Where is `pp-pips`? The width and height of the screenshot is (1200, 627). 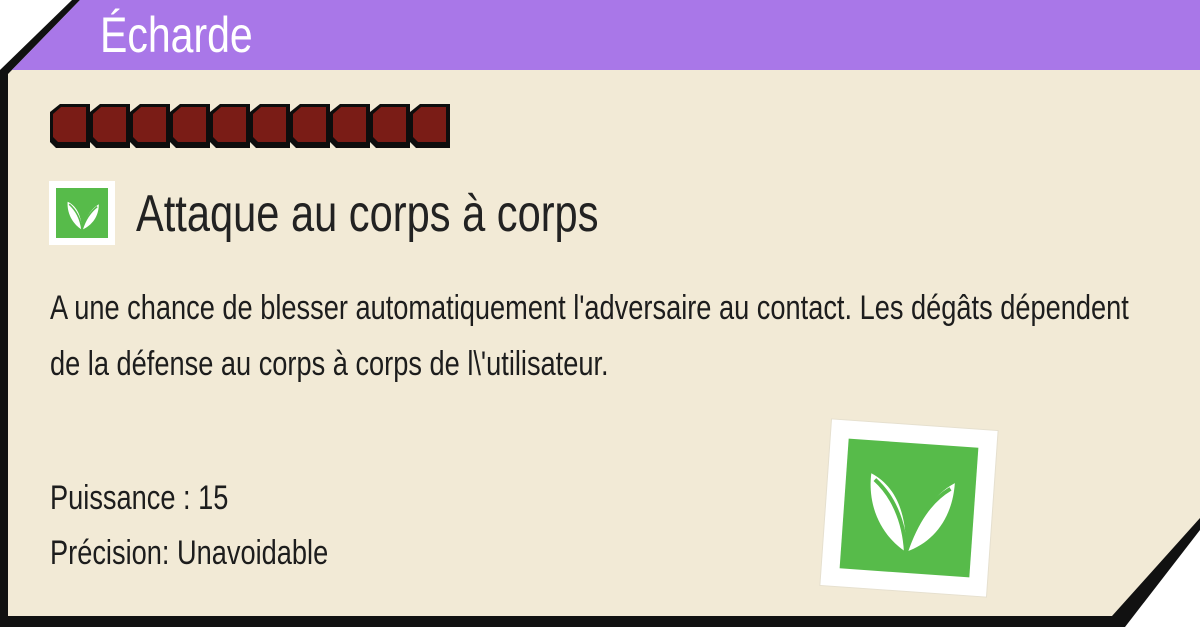
pp-pips is located at coordinates (250, 126).